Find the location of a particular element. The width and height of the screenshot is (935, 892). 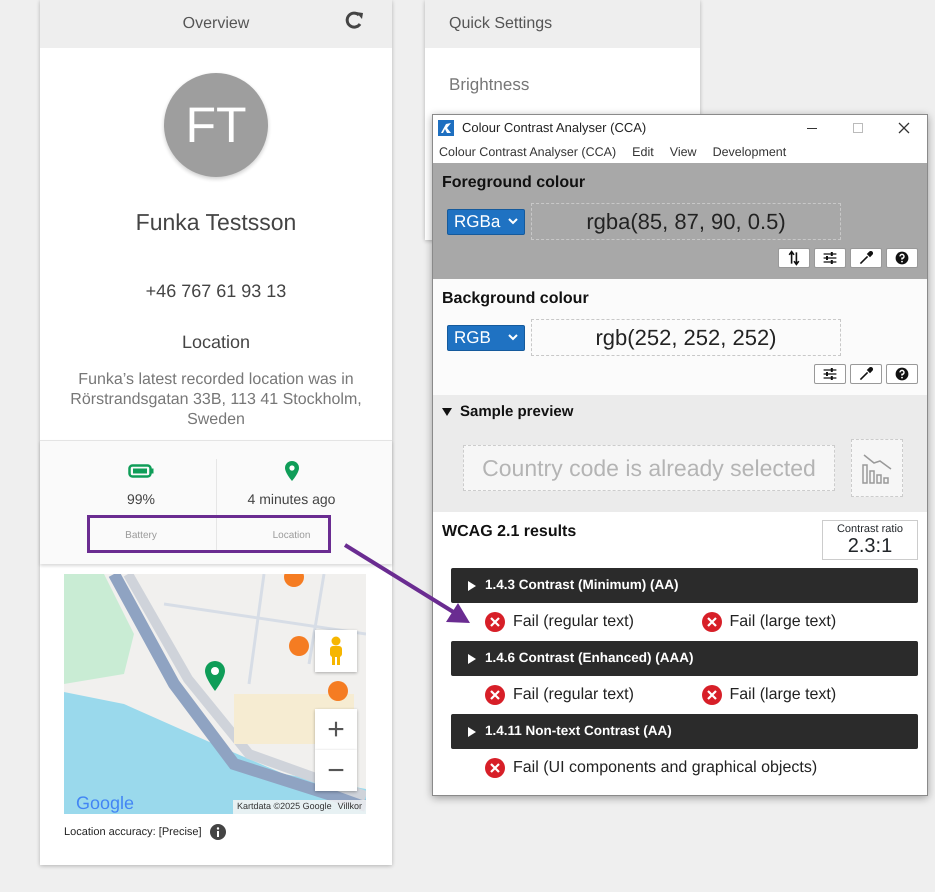

map-logo: Google is located at coordinates (105, 803).